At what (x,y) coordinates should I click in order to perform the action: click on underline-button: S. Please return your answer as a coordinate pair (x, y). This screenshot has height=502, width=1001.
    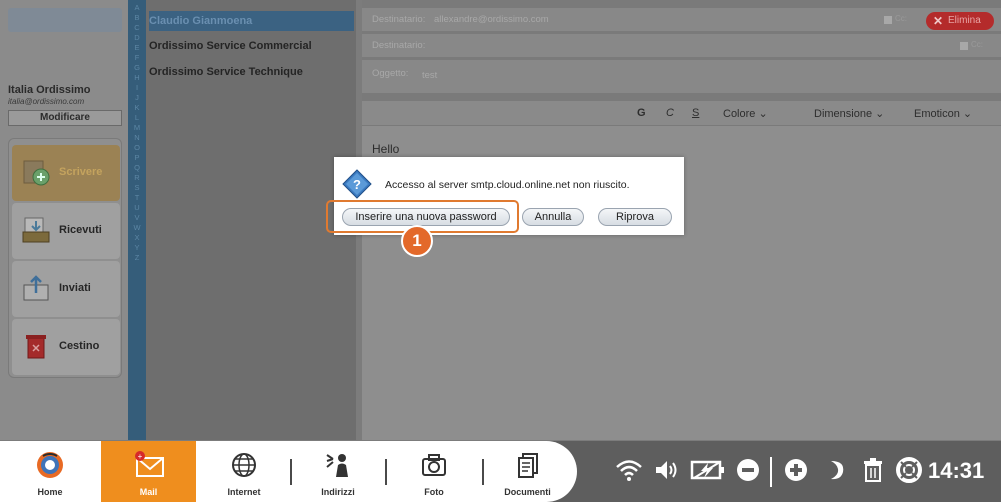
    Looking at the image, I should click on (695, 113).